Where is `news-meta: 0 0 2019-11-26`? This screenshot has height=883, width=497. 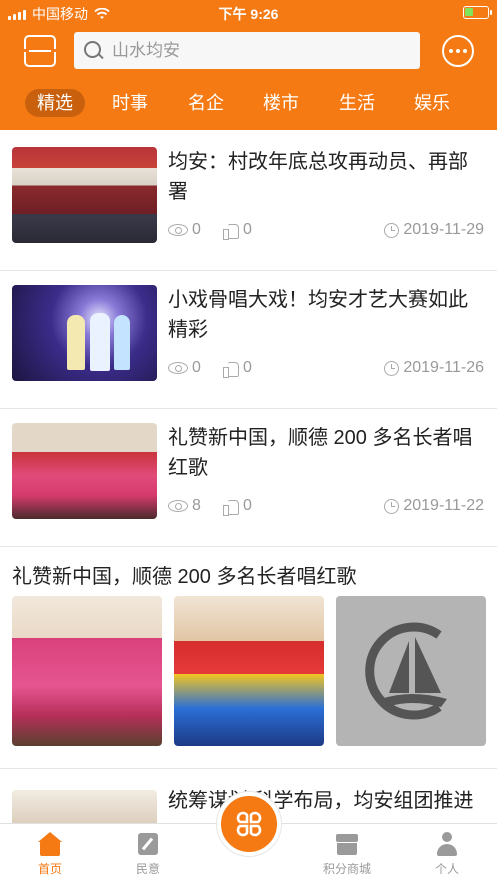
news-meta: 0 0 2019-11-26 is located at coordinates (327, 371).